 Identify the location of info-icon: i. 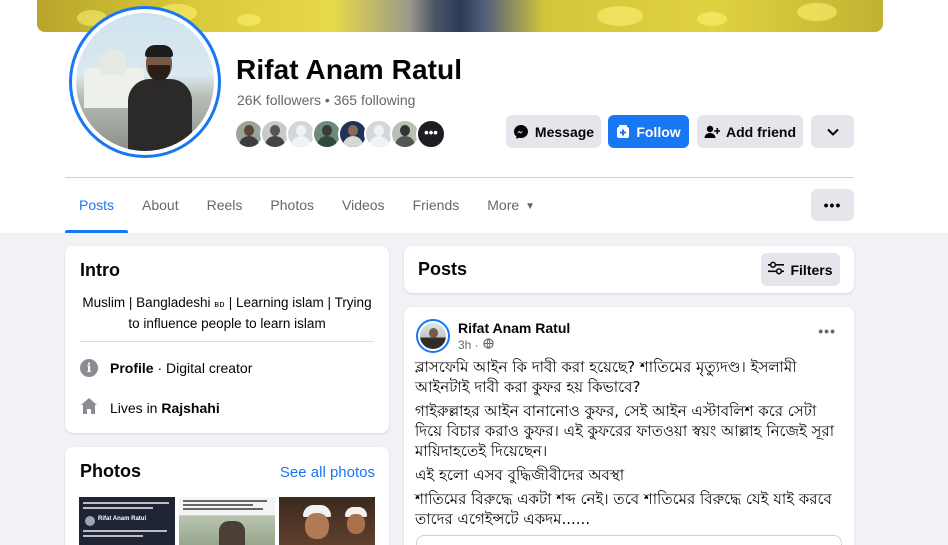
(89, 368).